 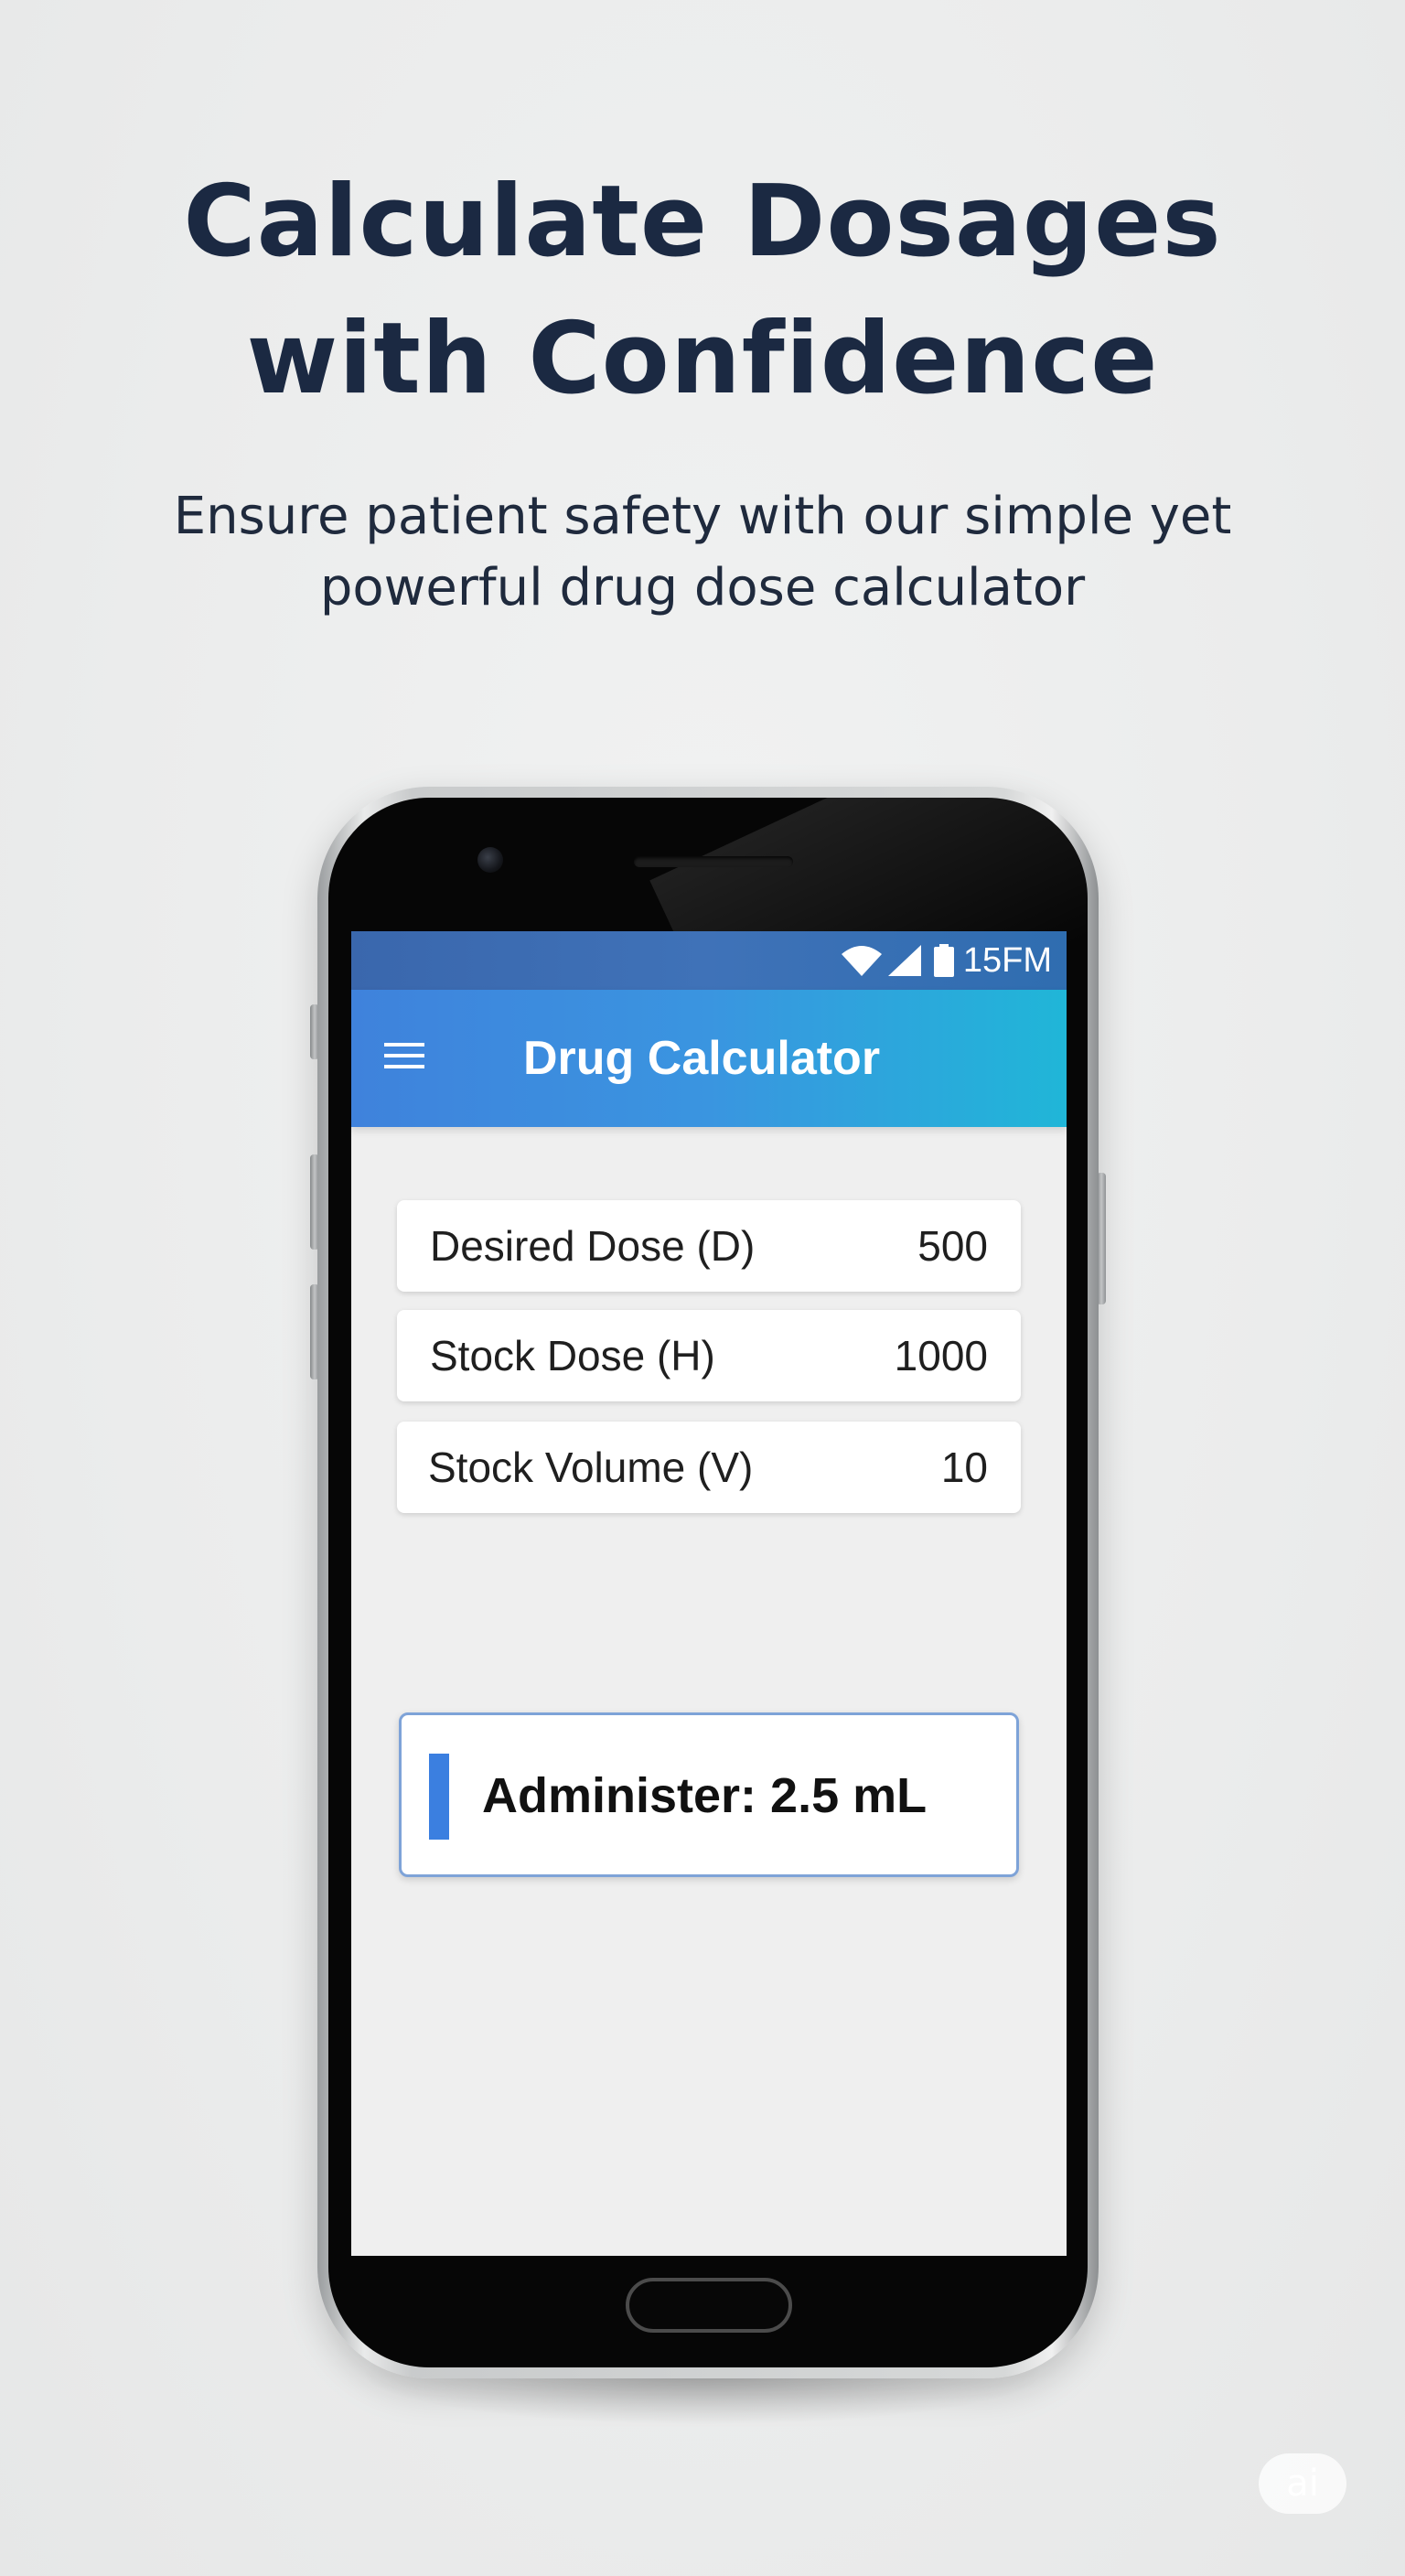 I want to click on promo-headline-line-1: Calculate Dosages, so click(x=702, y=222).